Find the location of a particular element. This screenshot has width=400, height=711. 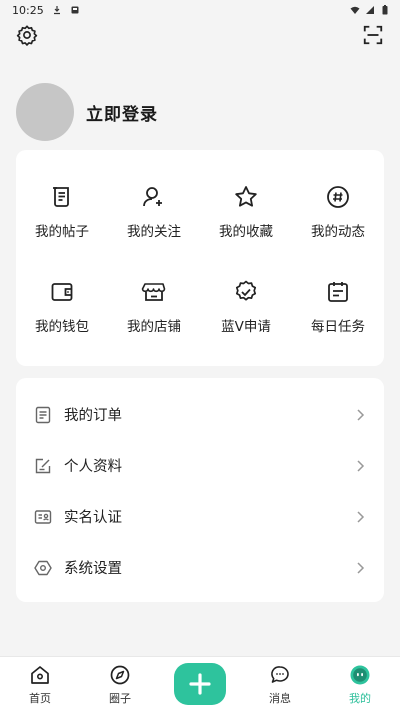

verified-badge-icon is located at coordinates (246, 290).